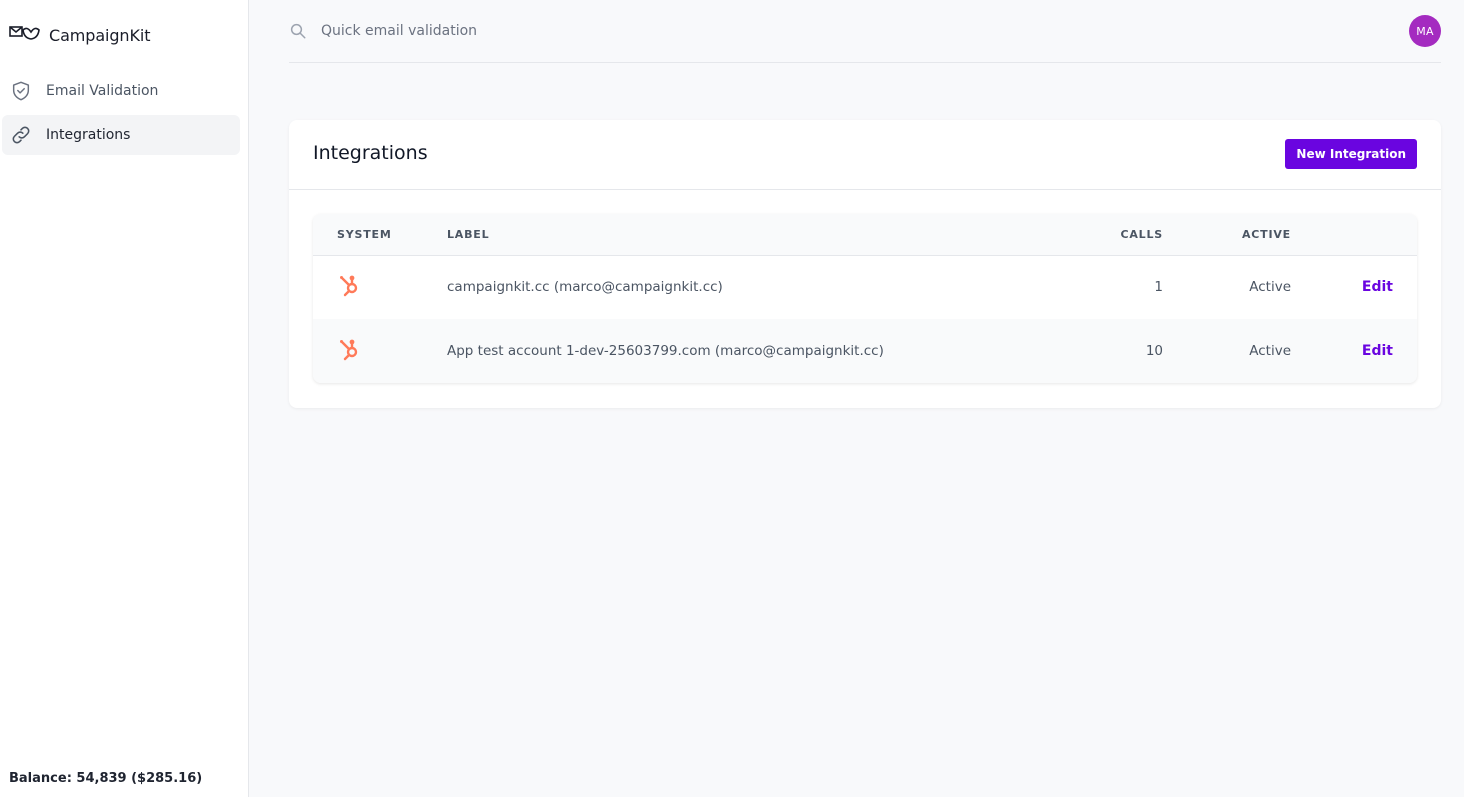  I want to click on sidebar-item-email-validation: Email Validation, so click(121, 91).